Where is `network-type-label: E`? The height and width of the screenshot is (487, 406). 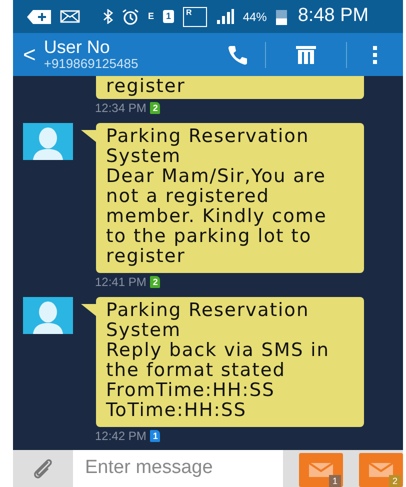 network-type-label: E is located at coordinates (151, 16).